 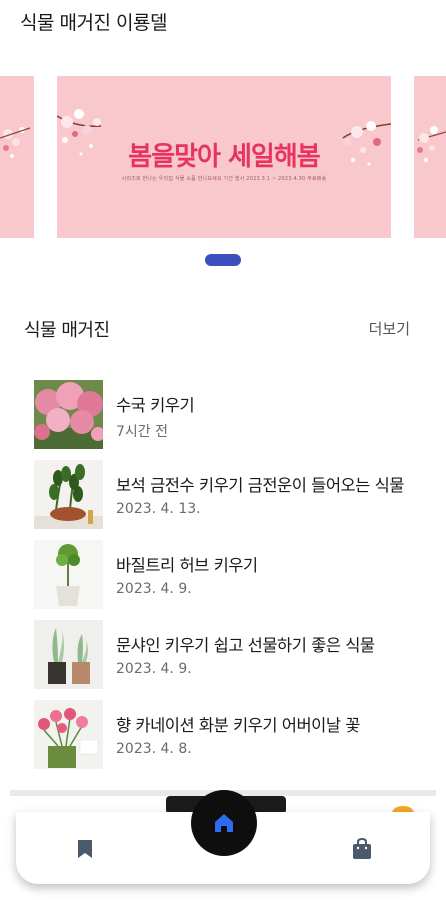 What do you see at coordinates (85, 849) in the screenshot?
I see `bookmark-icon` at bounding box center [85, 849].